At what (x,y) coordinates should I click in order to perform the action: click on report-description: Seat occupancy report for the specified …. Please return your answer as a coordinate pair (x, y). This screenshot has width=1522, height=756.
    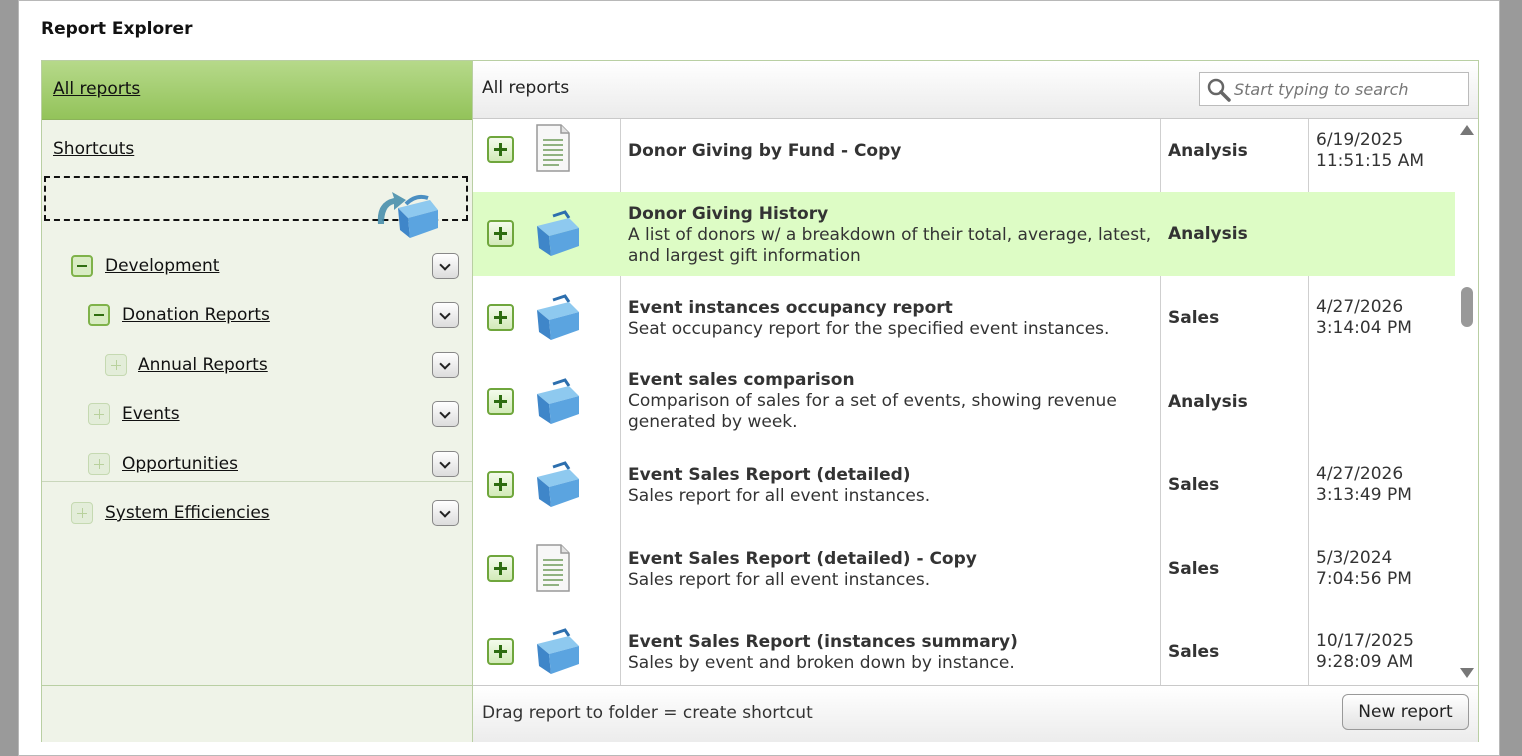
    Looking at the image, I should click on (869, 329).